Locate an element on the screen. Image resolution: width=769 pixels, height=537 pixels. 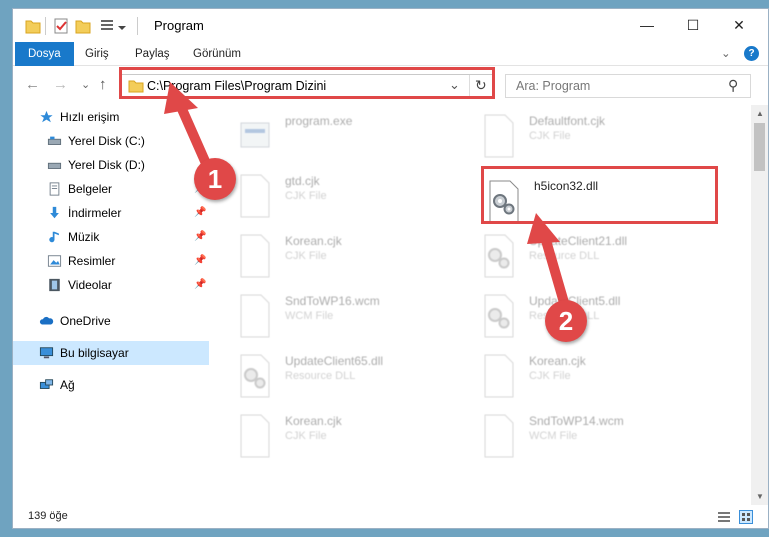
arrow-2-head is located at coordinates (543, 228).